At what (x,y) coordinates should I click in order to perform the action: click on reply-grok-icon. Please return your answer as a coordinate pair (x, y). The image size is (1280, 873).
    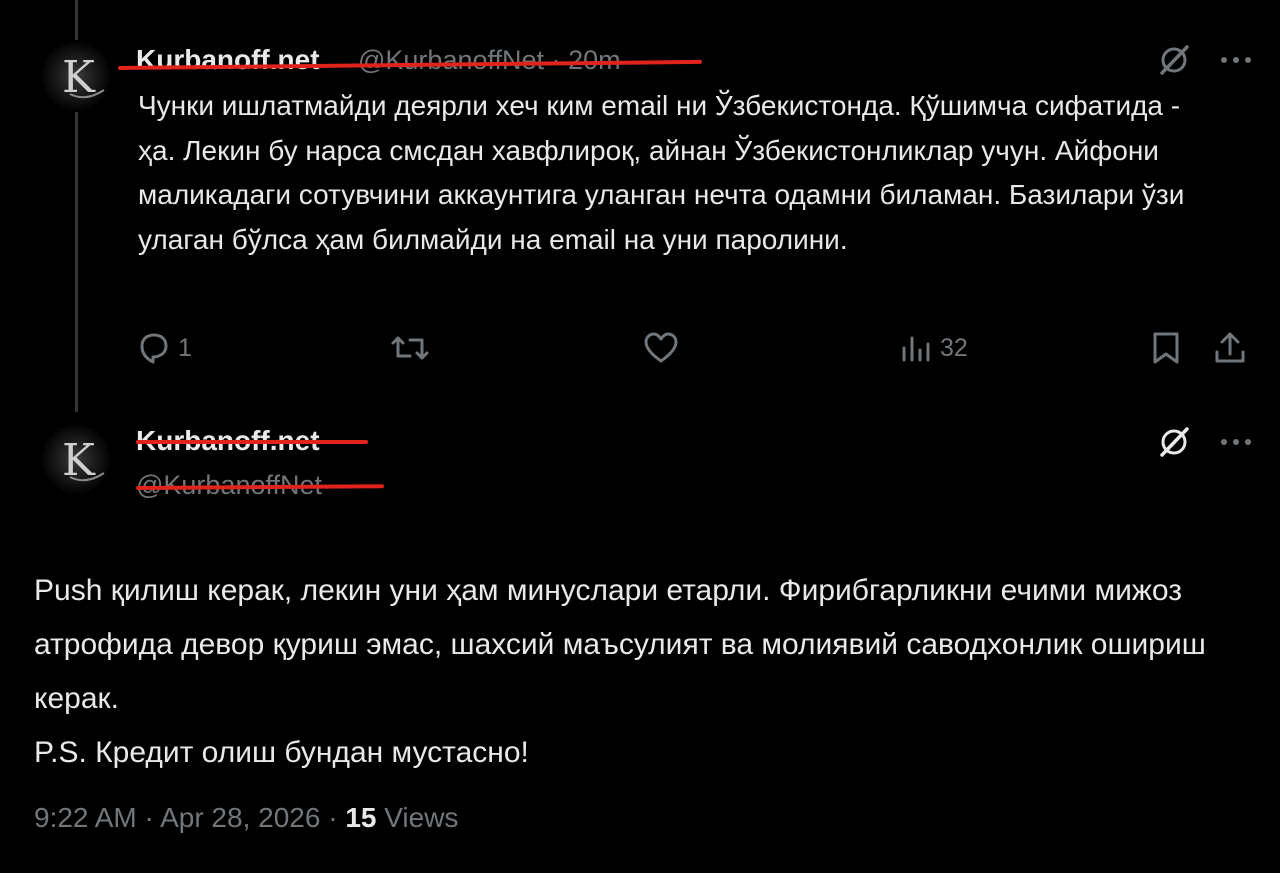
    Looking at the image, I should click on (1174, 442).